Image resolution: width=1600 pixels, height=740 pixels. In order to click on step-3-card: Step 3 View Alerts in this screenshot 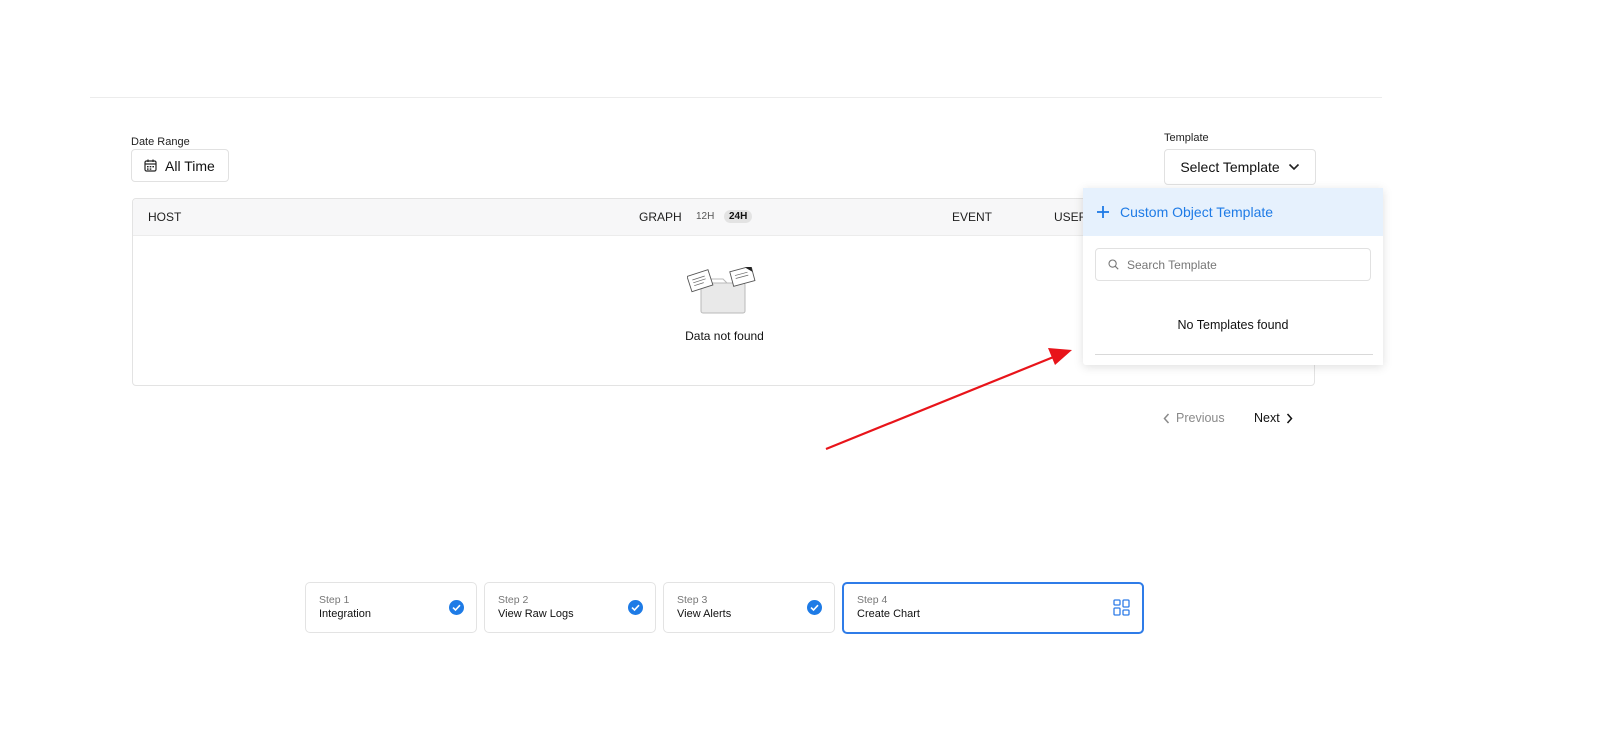, I will do `click(749, 607)`.